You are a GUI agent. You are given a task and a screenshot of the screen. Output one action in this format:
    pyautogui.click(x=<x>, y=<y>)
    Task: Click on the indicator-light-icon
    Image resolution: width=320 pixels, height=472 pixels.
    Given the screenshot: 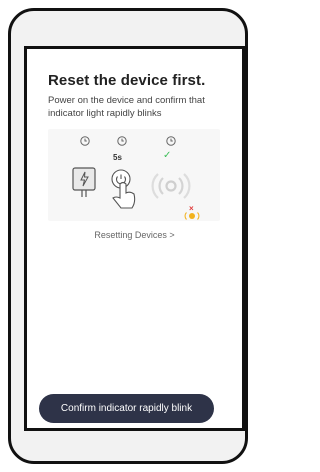 What is the action you would take?
    pyautogui.click(x=192, y=216)
    